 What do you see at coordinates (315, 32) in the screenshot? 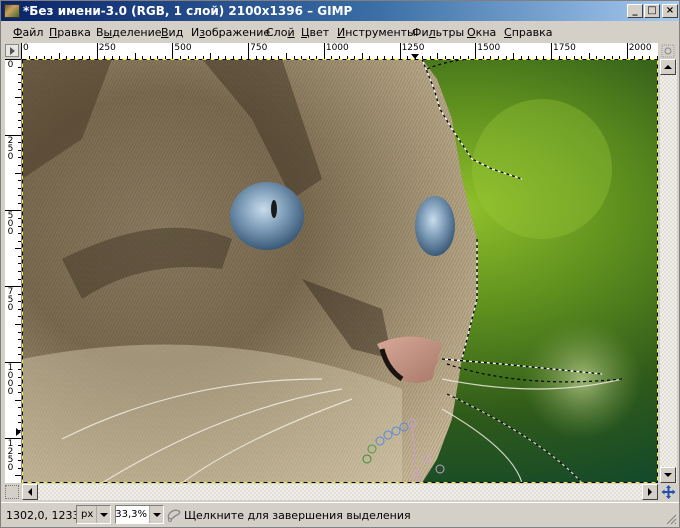
I see `menu-colors: Цвет` at bounding box center [315, 32].